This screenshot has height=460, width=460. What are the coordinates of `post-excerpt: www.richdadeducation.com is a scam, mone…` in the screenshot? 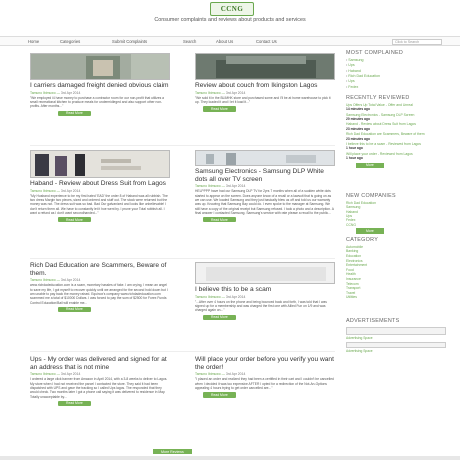 It's located at (99, 294).